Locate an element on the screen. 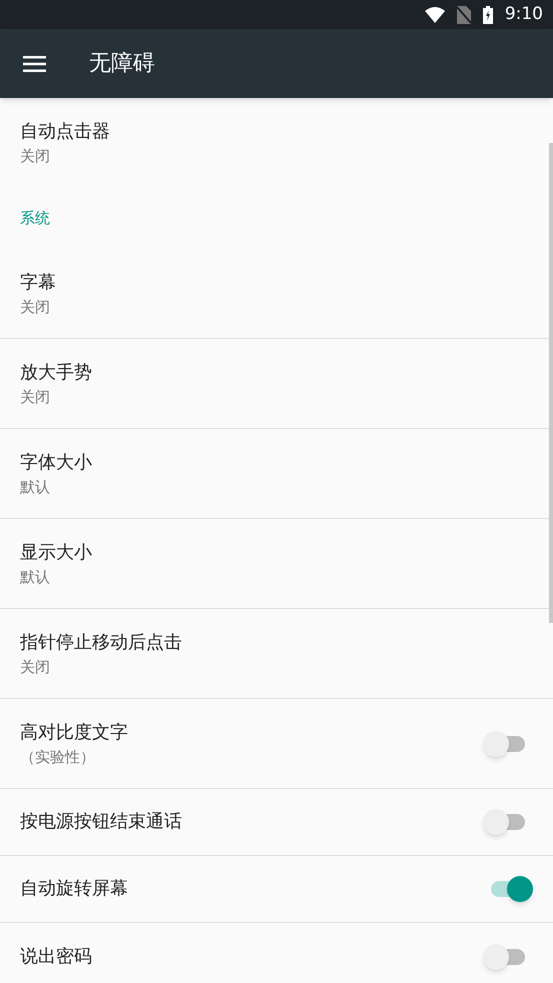 This screenshot has height=983, width=553. item-title: 字体大小 is located at coordinates (56, 462).